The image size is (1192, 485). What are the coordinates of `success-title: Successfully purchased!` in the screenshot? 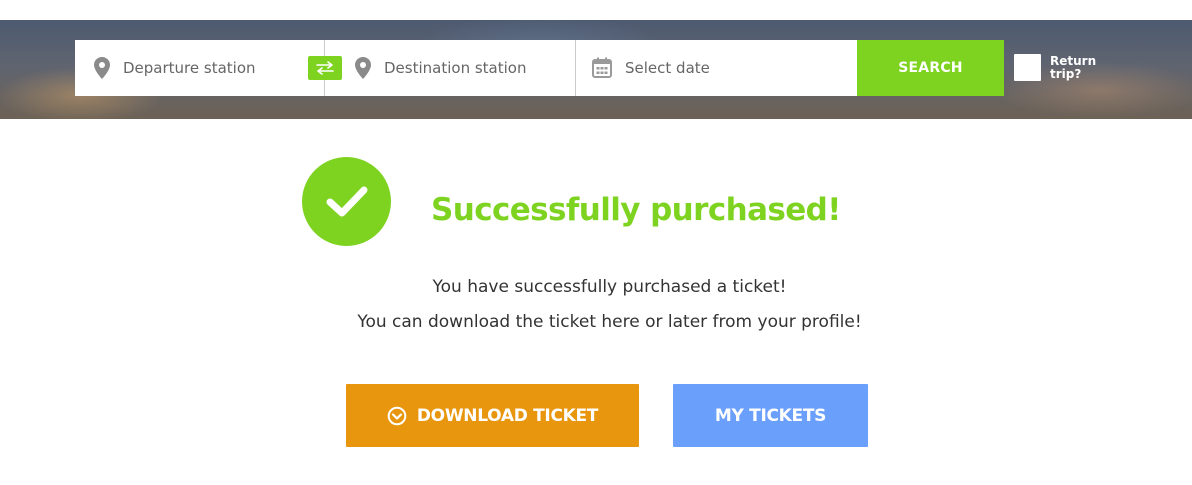 It's located at (636, 210).